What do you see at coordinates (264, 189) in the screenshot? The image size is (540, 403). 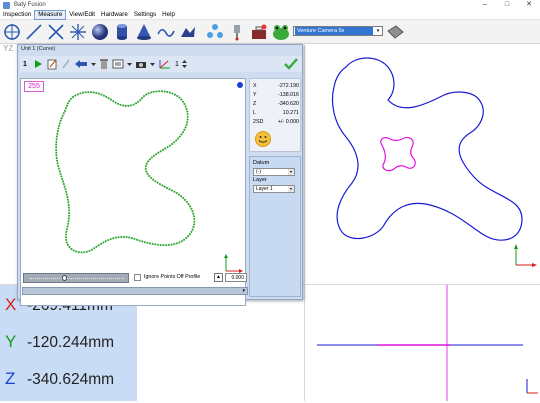 I see `layer-select-value: Layer 1` at bounding box center [264, 189].